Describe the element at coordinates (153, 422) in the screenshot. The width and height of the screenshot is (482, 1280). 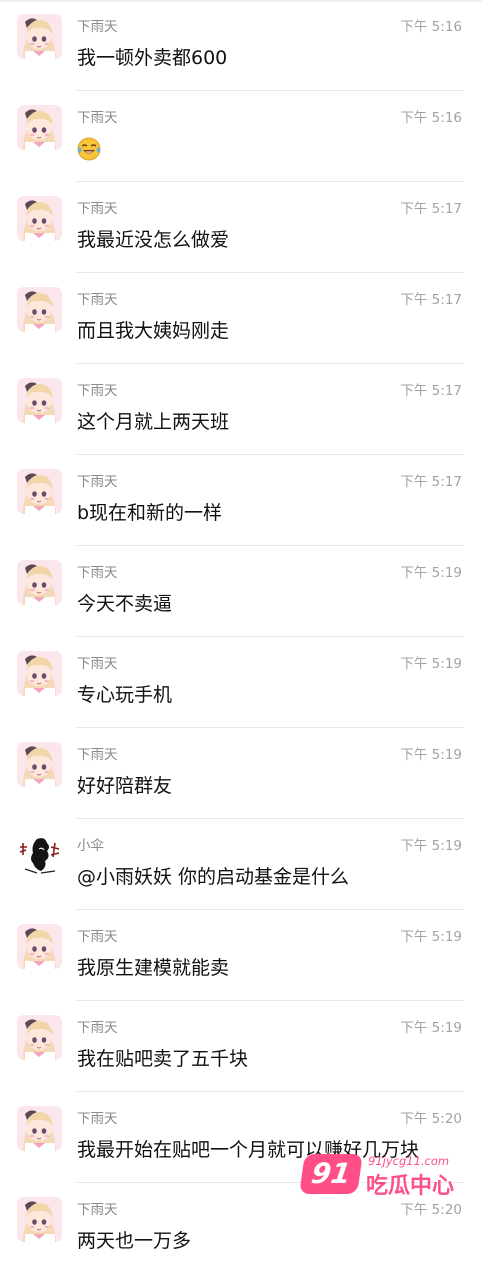
I see `message-text: 这个月就上两天班` at that location.